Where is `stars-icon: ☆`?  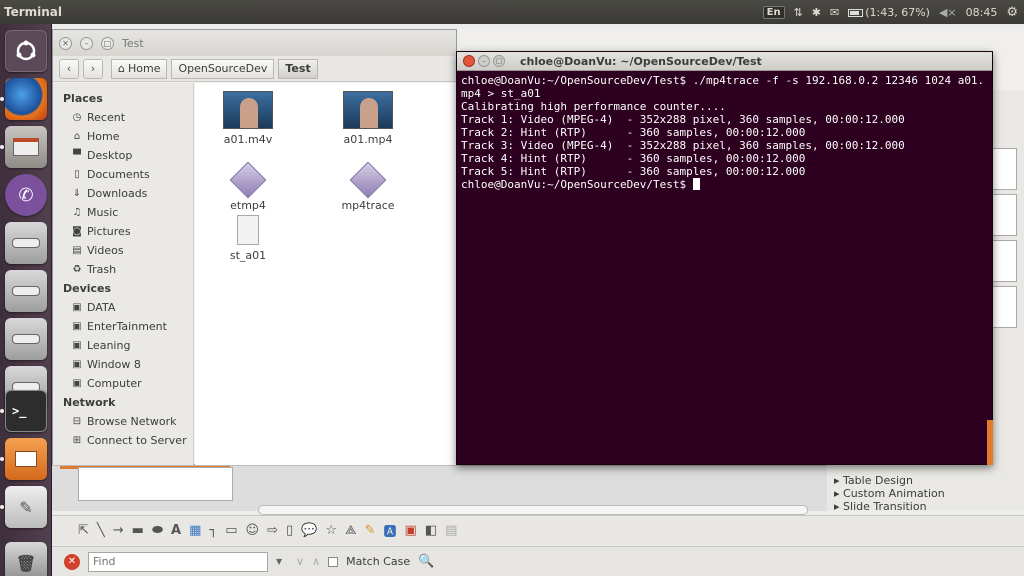
stars-icon: ☆ is located at coordinates (331, 530).